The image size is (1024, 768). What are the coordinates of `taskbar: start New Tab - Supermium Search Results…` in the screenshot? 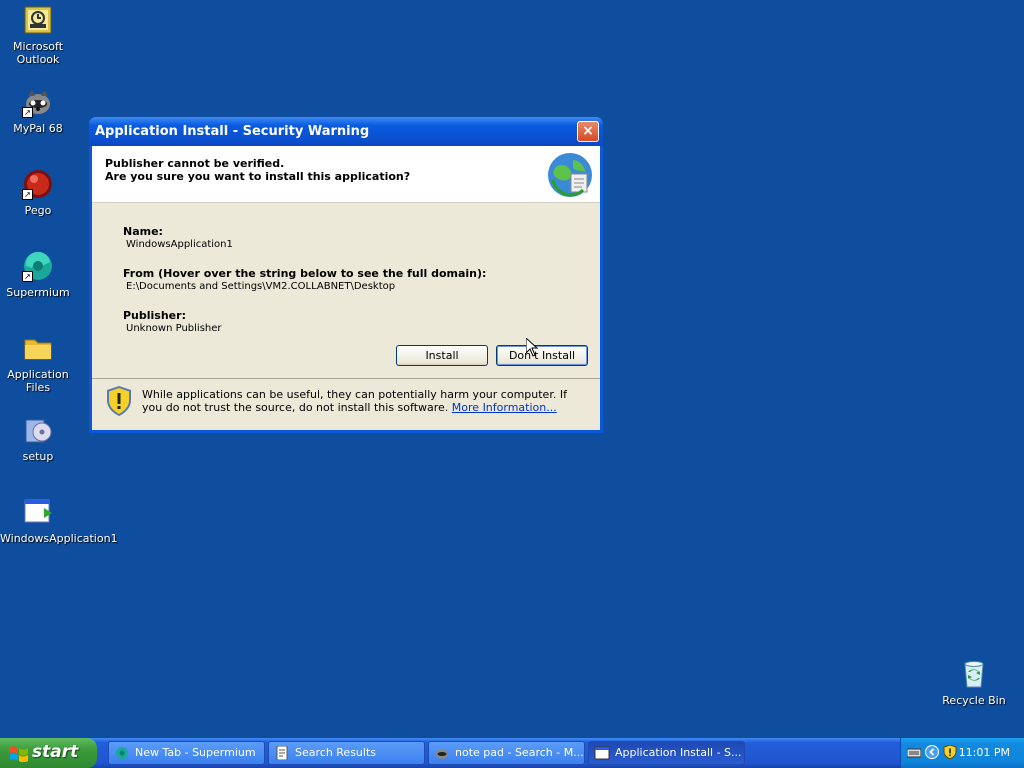 It's located at (512, 753).